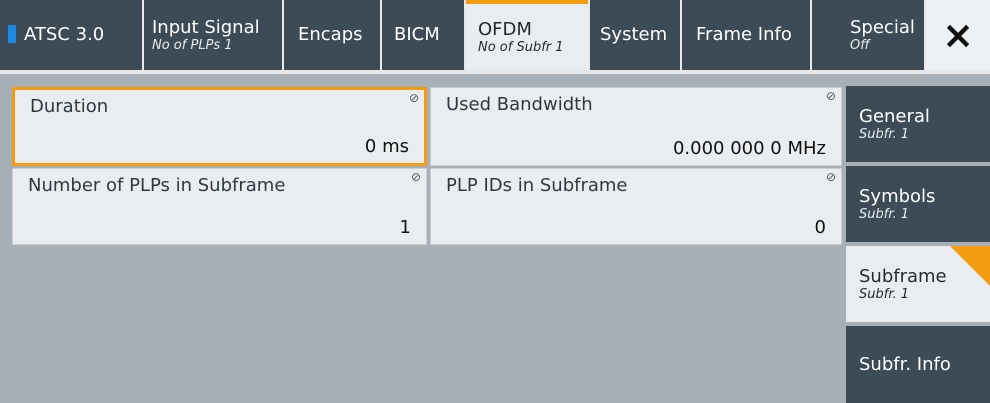 This screenshot has width=990, height=403. What do you see at coordinates (537, 185) in the screenshot?
I see `plp-ids-label: PLP IDs in Subframe` at bounding box center [537, 185].